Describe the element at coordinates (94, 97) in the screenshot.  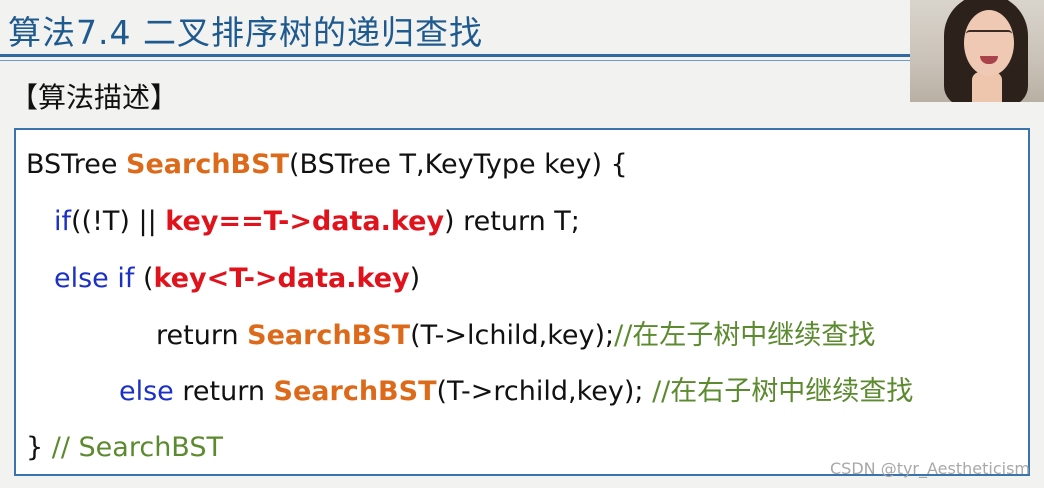
I see `section-heading: 【算法描述】` at that location.